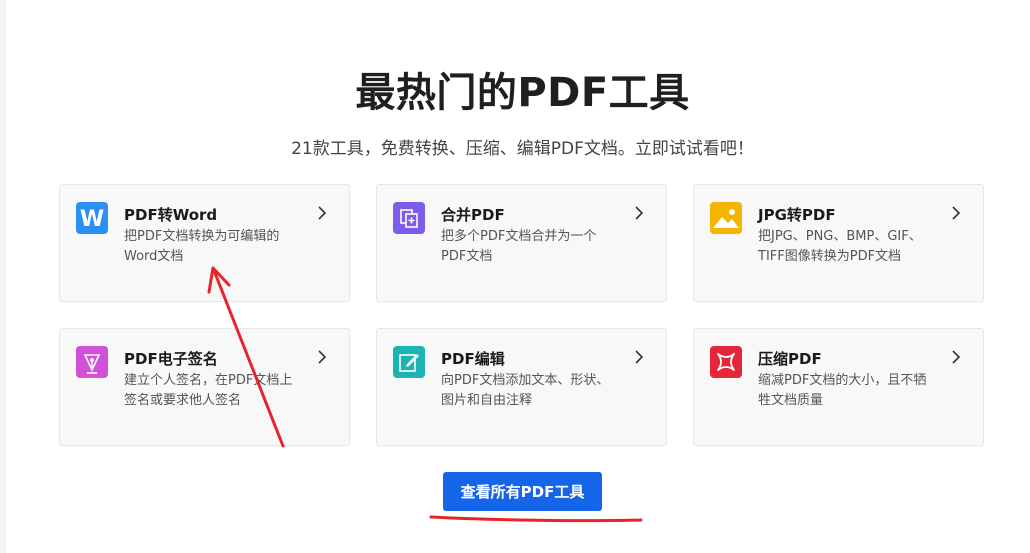 This screenshot has width=1030, height=553. Describe the element at coordinates (522, 149) in the screenshot. I see `page-subtitle: 21款工具，免费转换、压缩、编辑PDF文档。立即试试看吧！` at that location.